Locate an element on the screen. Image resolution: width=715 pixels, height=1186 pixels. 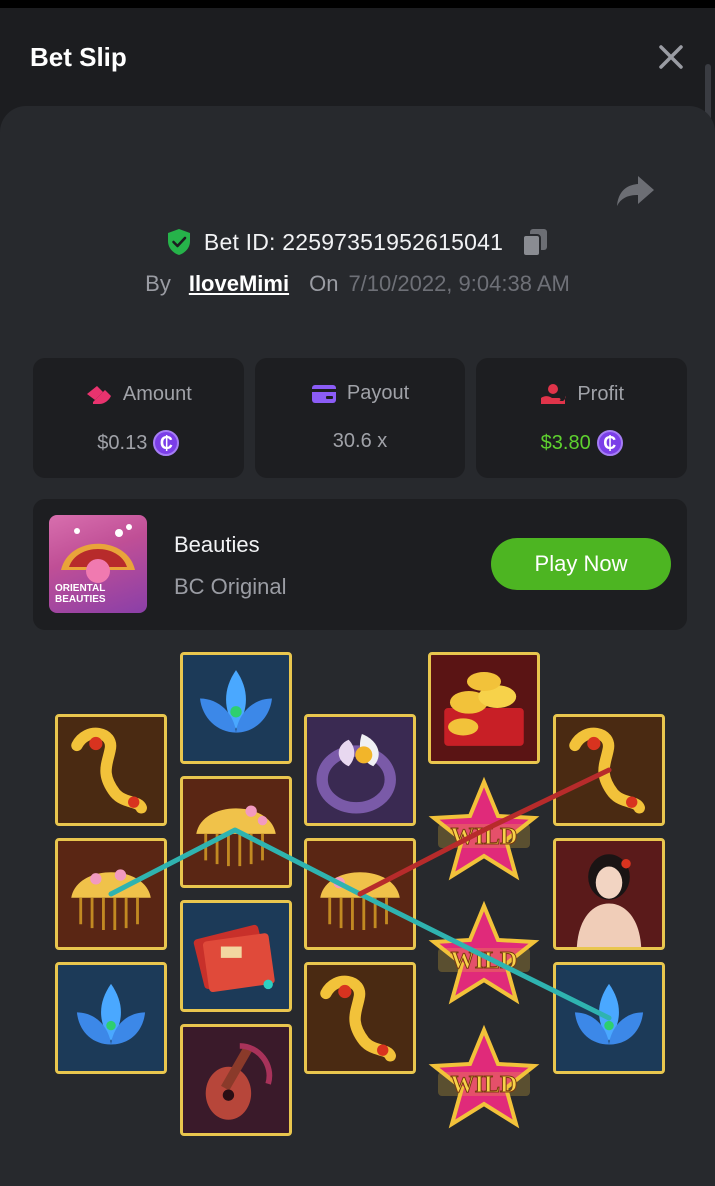
amount-value: $0.13 is located at coordinates (122, 442).